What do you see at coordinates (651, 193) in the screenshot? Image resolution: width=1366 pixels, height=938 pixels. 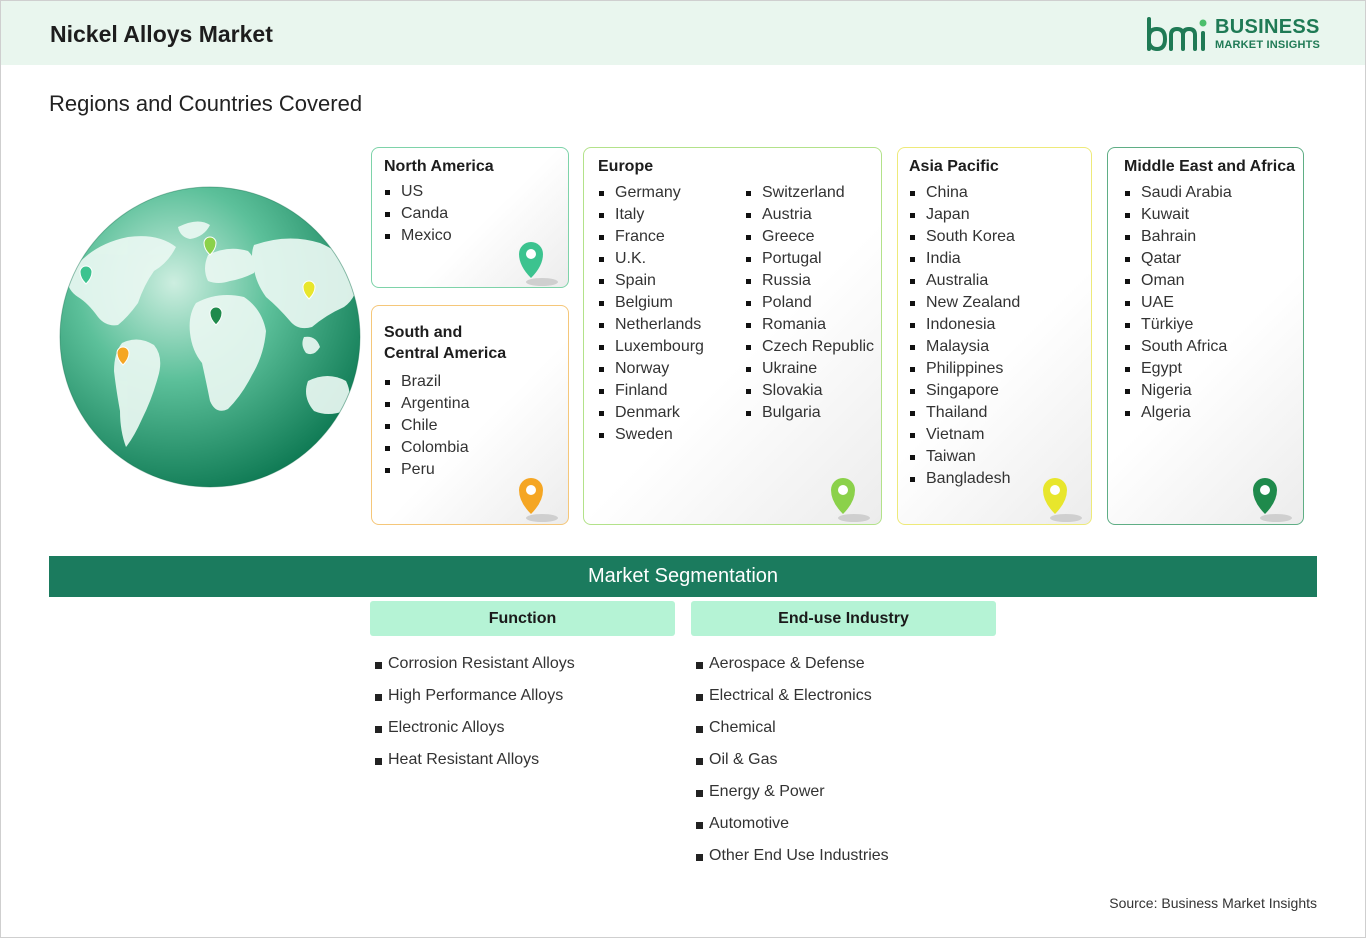 I see `list-item: Germany` at bounding box center [651, 193].